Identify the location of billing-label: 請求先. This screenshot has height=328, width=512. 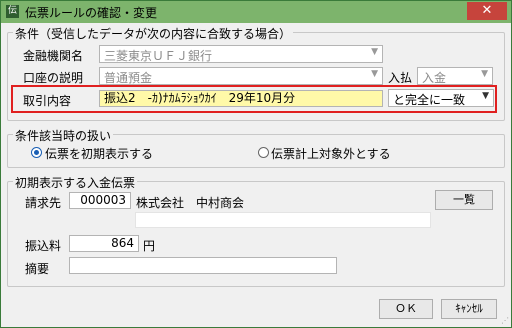
(43, 203).